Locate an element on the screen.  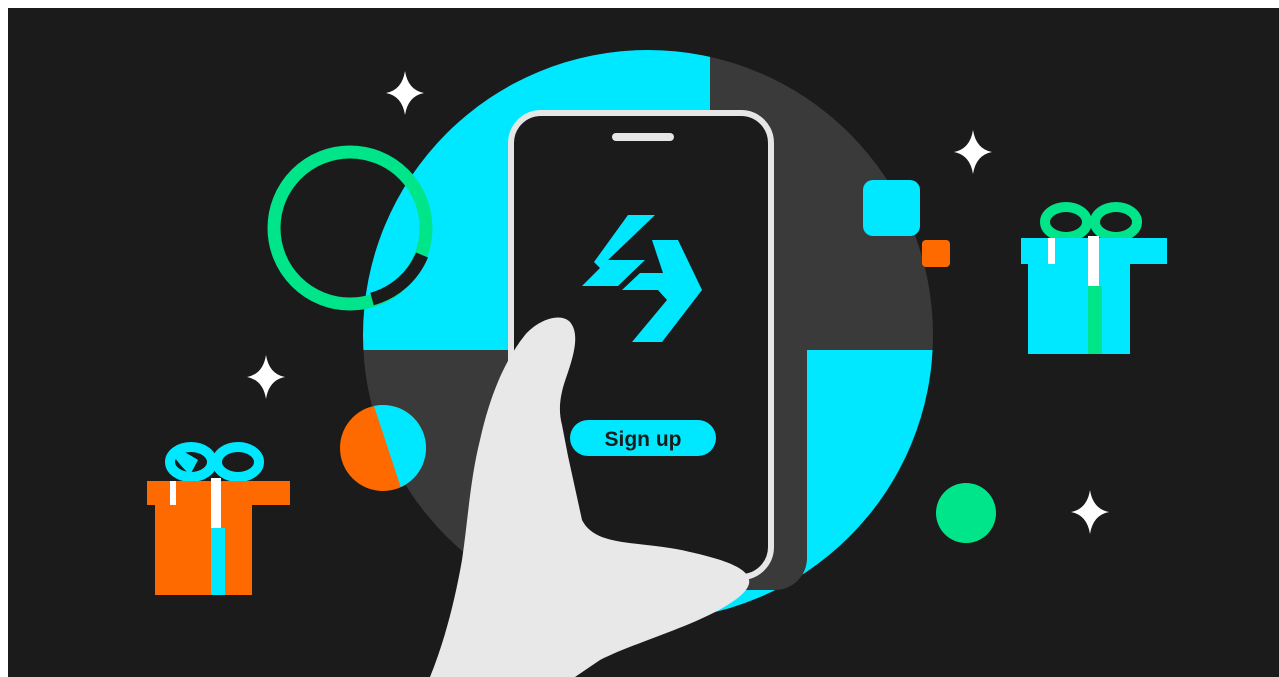
page-margin-top is located at coordinates (639, 4).